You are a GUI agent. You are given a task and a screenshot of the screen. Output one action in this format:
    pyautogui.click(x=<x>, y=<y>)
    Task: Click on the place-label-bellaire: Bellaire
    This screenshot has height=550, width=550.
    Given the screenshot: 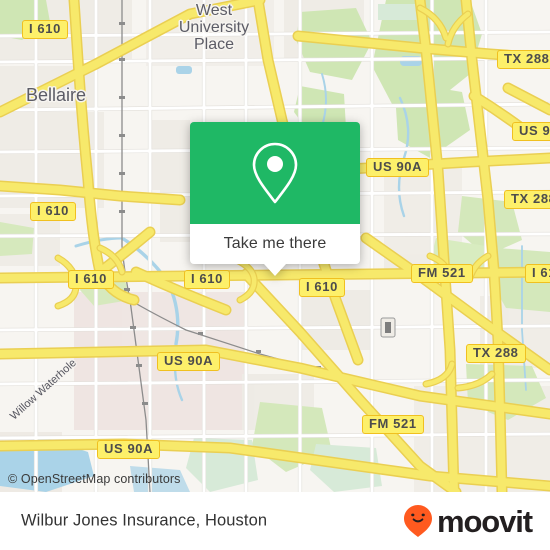 What is the action you would take?
    pyautogui.click(x=56, y=95)
    